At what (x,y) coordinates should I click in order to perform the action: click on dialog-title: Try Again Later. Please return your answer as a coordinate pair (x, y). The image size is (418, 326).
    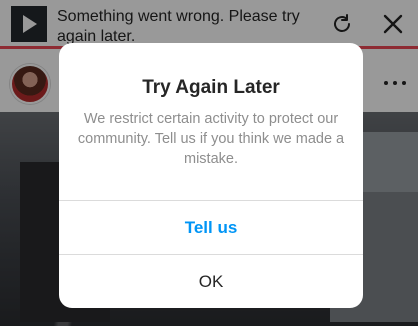
    Looking at the image, I should click on (211, 87).